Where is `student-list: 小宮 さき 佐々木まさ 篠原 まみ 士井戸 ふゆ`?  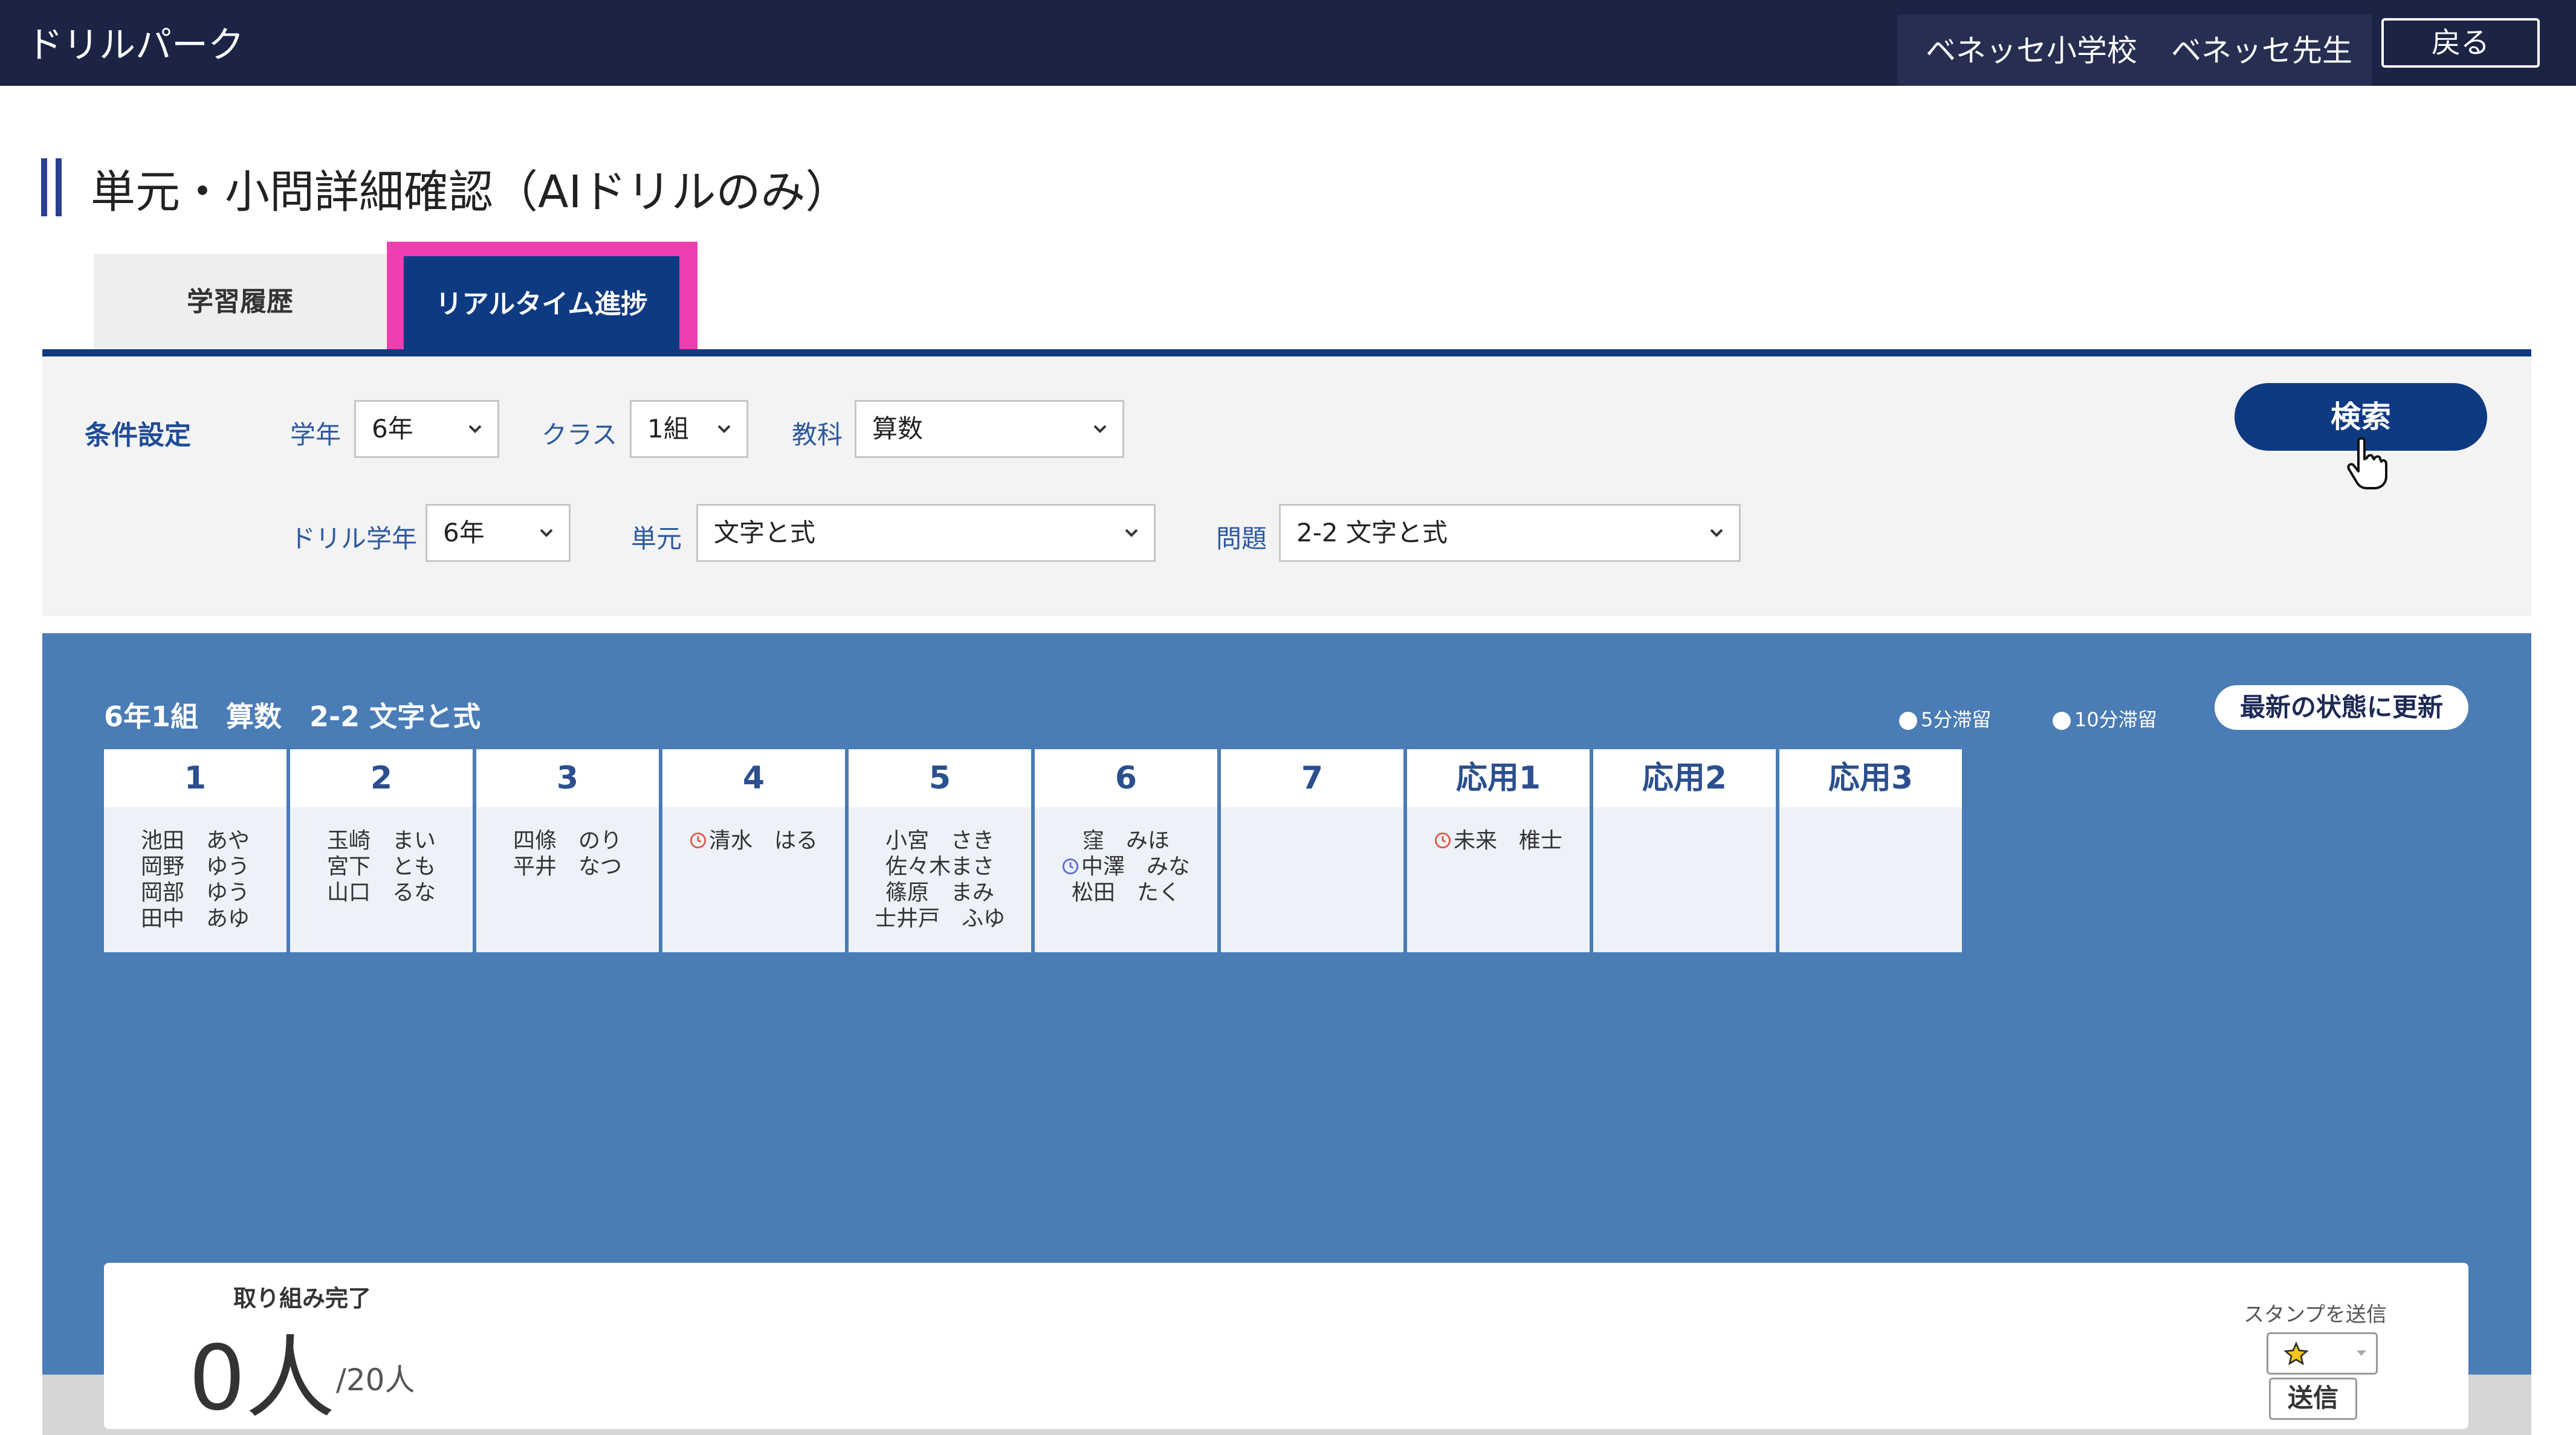 student-list: 小宮 さき 佐々木まさ 篠原 まみ 士井戸 ふゆ is located at coordinates (940, 880).